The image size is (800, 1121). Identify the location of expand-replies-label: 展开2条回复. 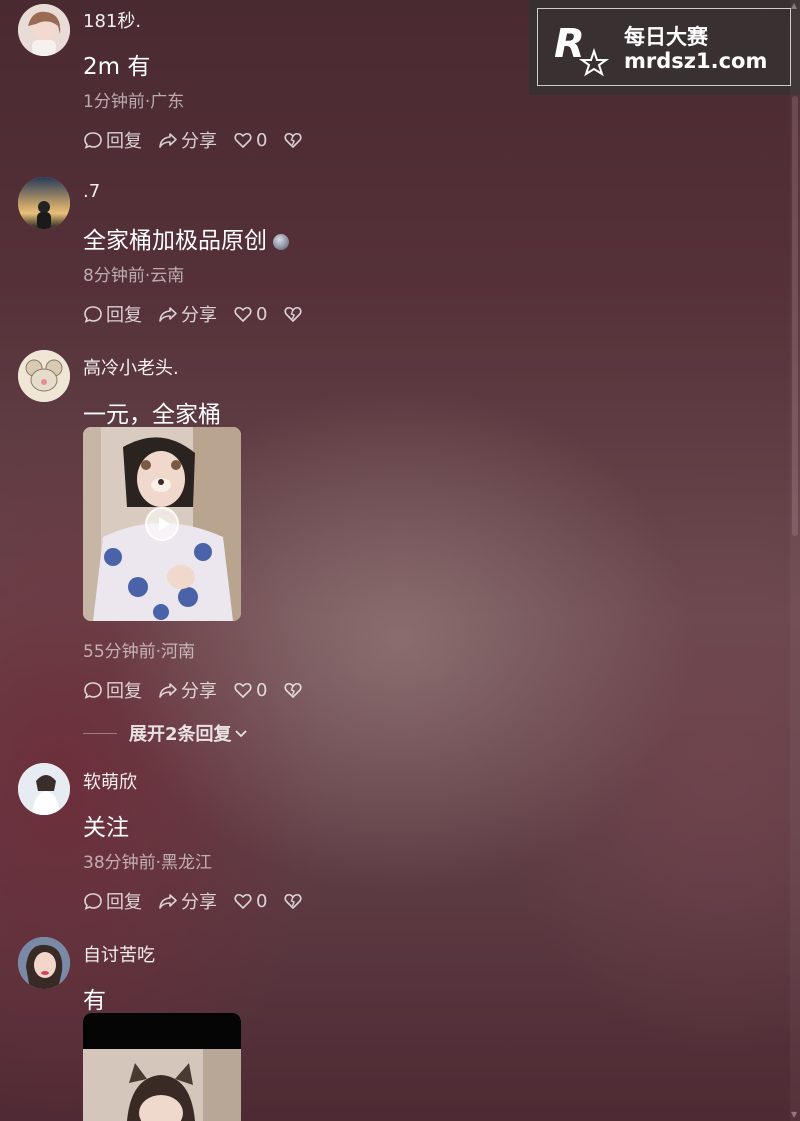
(180, 734).